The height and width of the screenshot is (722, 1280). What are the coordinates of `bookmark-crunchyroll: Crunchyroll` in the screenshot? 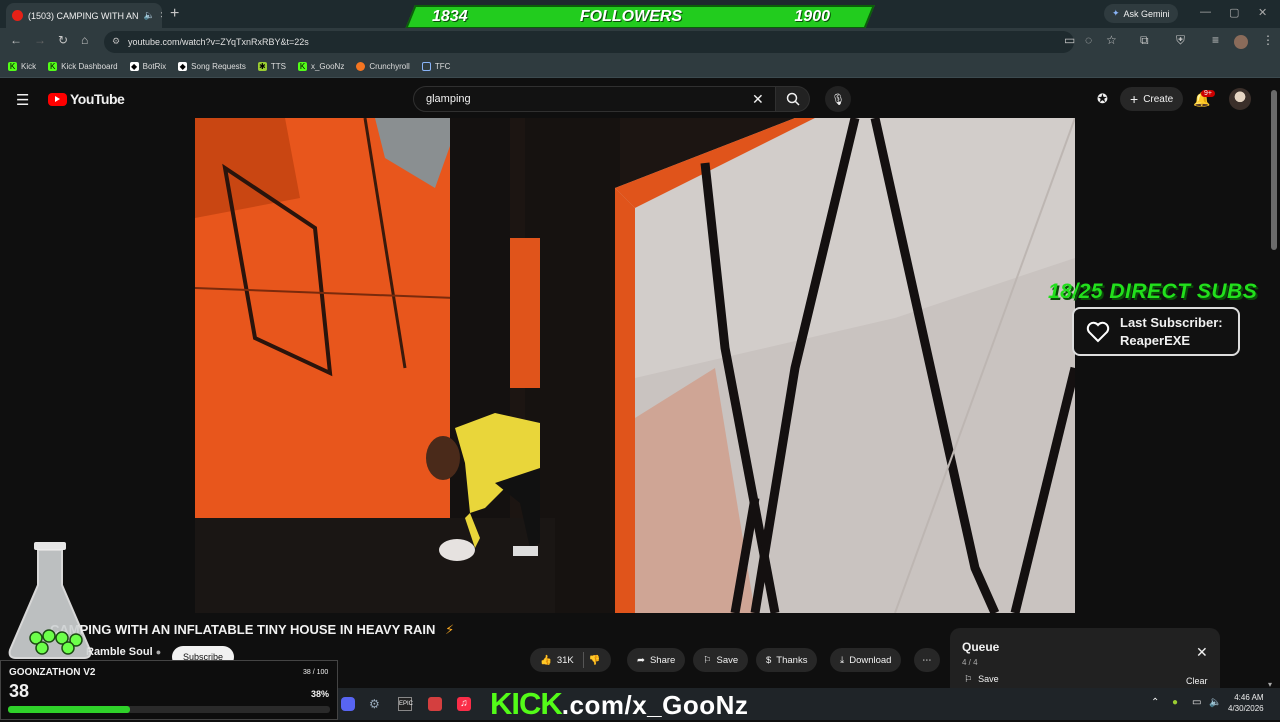 It's located at (383, 66).